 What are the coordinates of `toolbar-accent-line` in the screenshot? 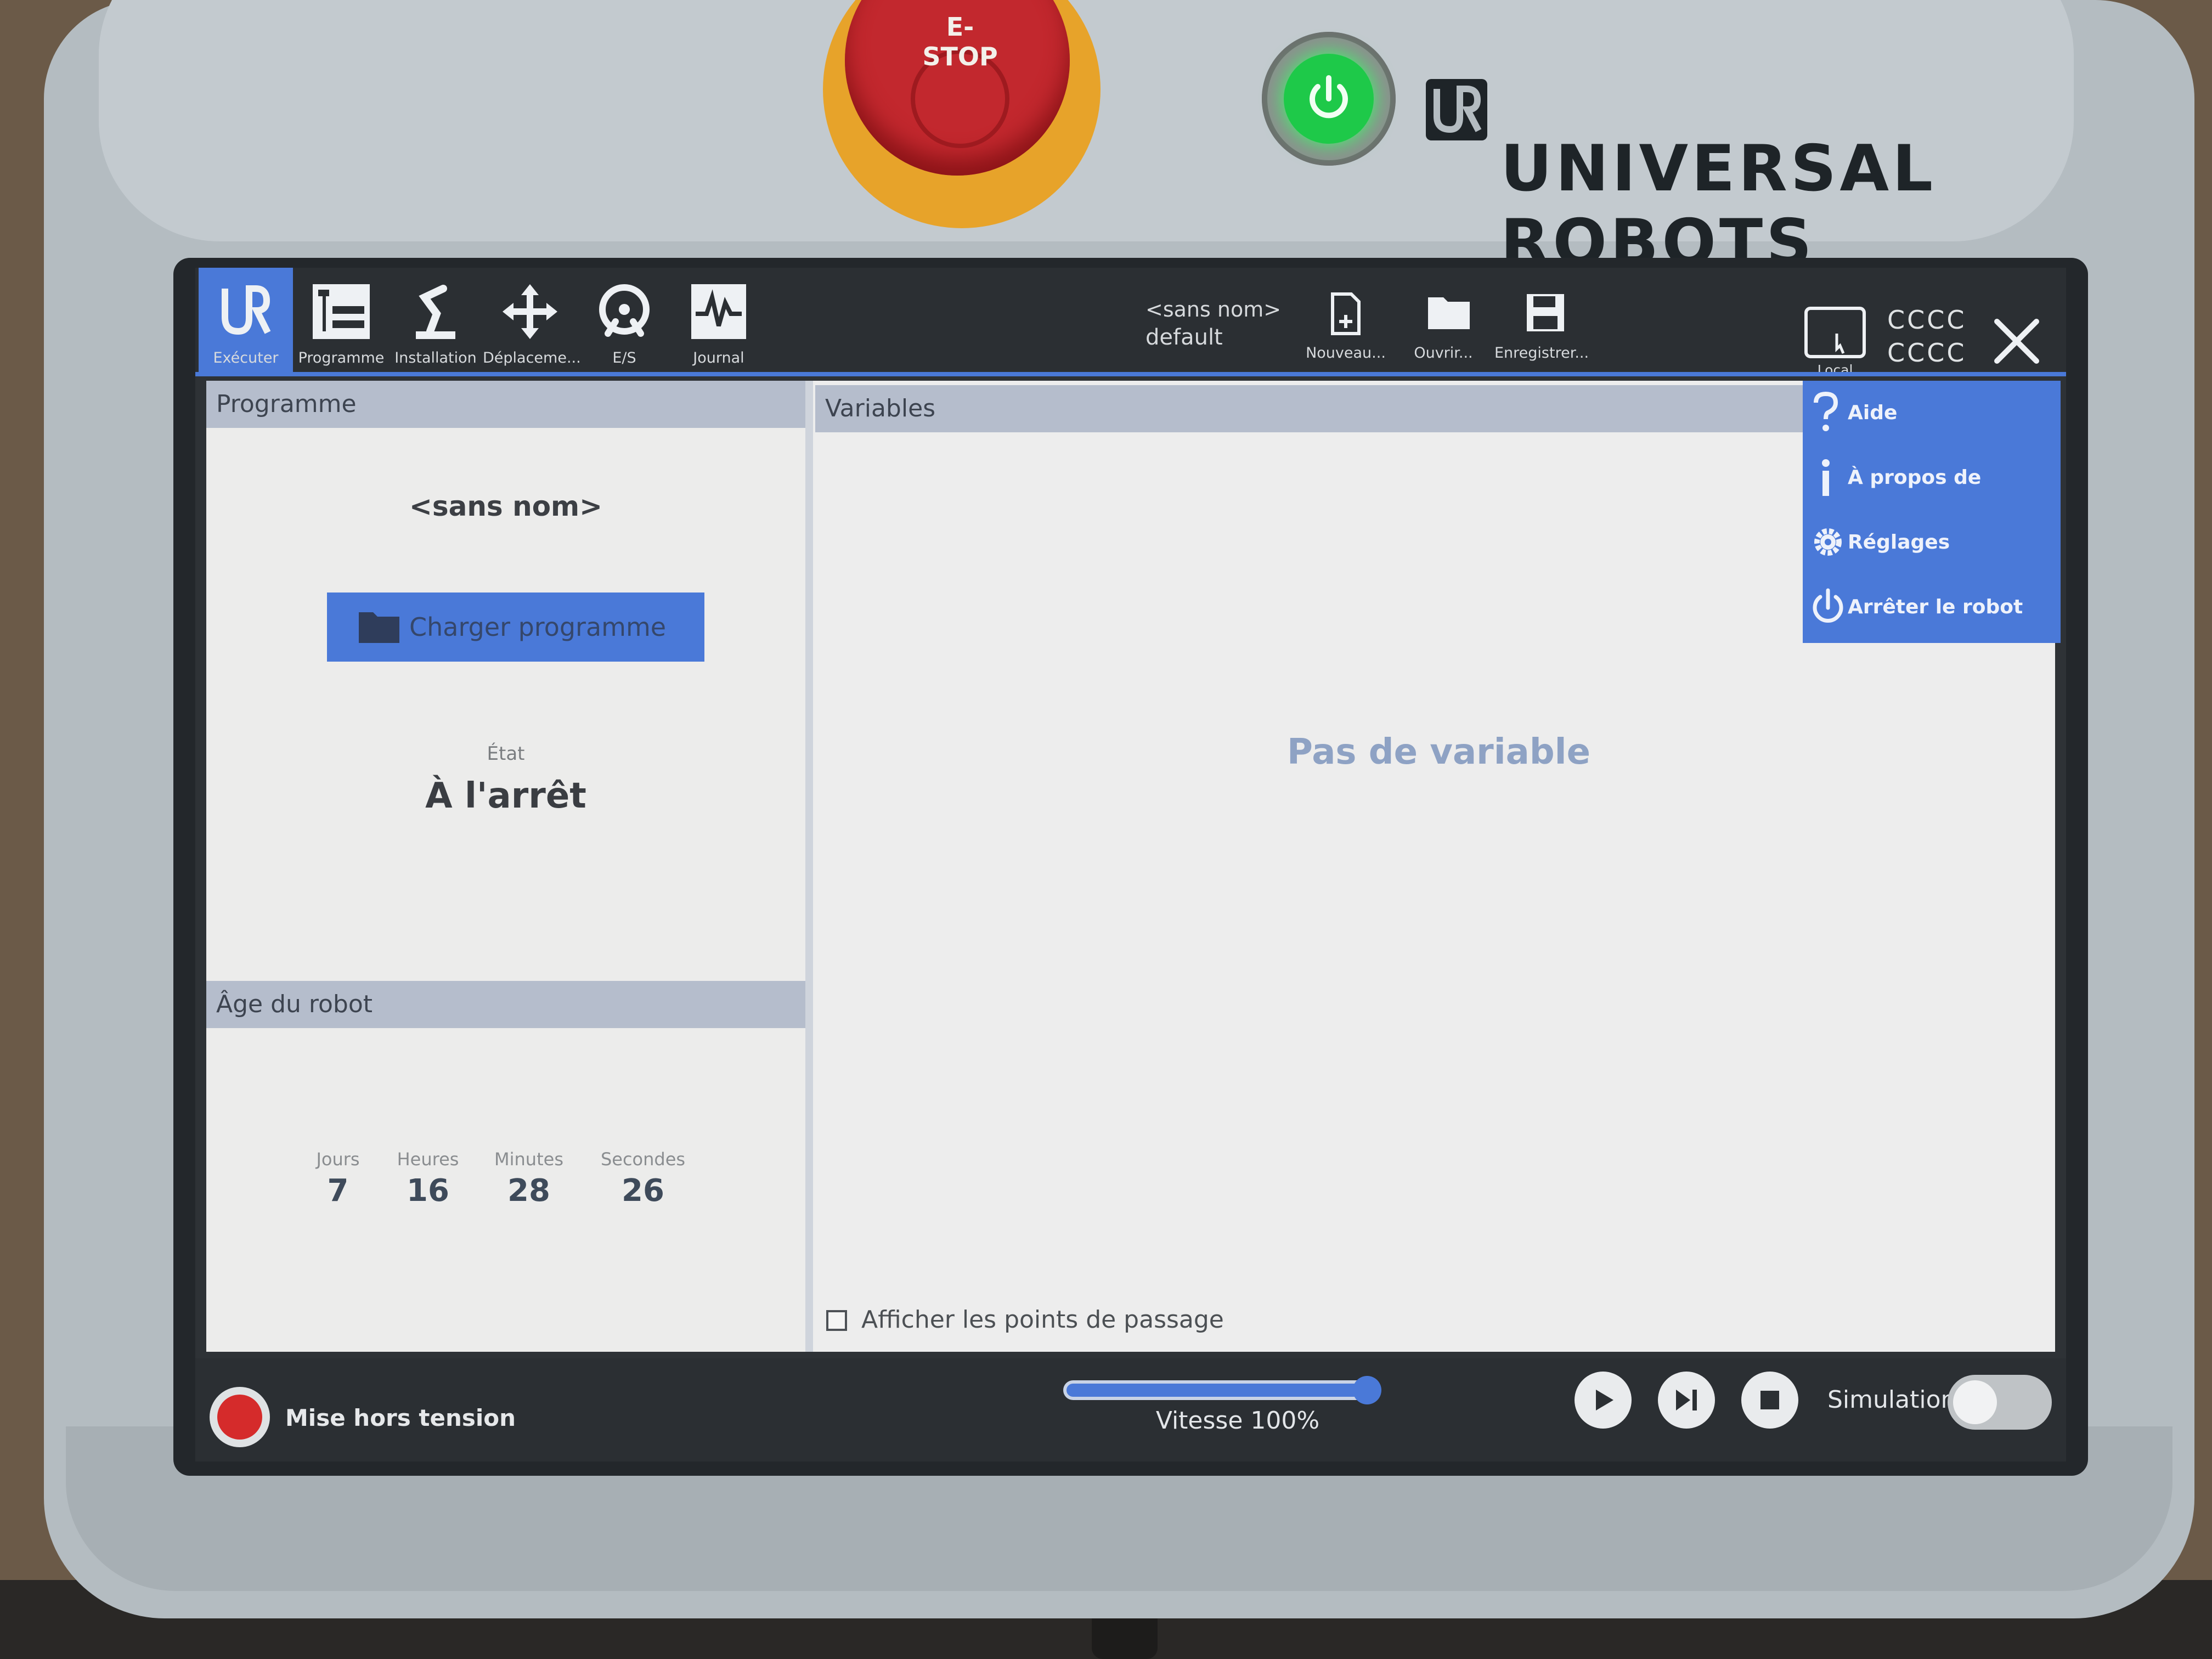 It's located at (1130, 374).